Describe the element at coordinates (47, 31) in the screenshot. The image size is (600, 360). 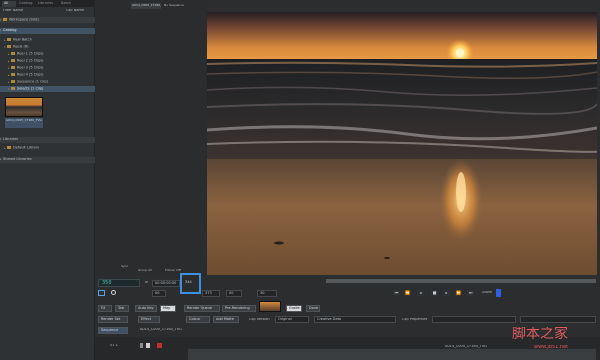
I see `tree-catalog: ▾Catalog` at that location.